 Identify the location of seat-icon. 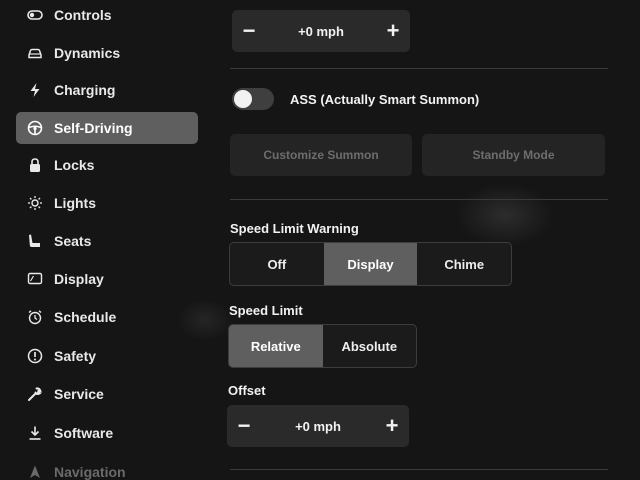
(35, 241).